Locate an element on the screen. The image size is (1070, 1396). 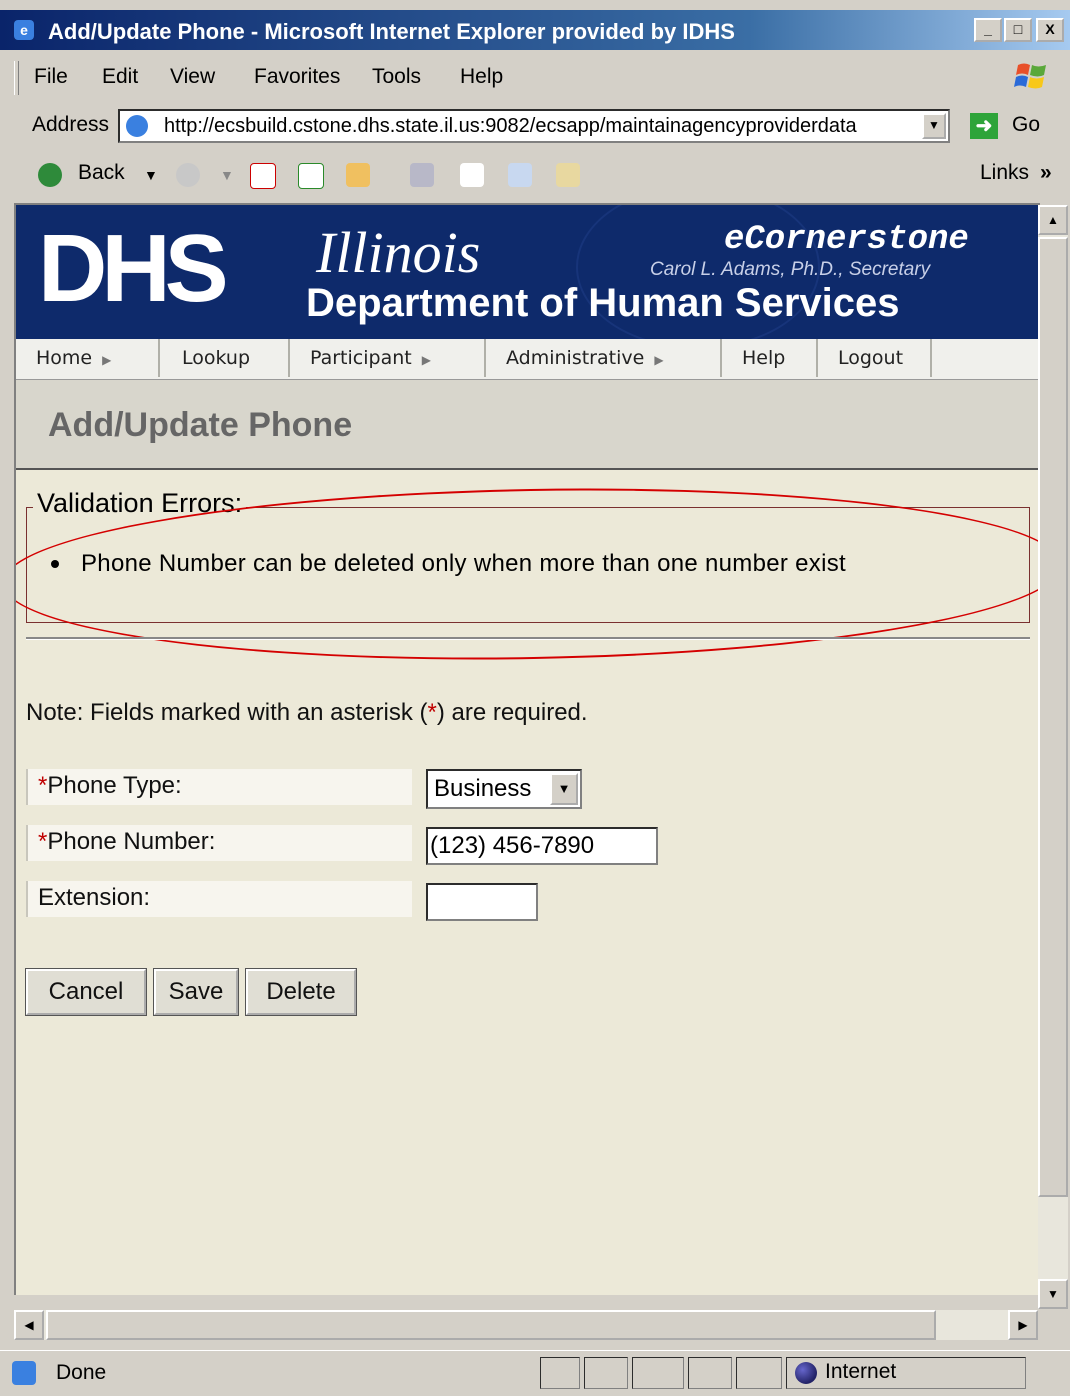
note-suffix: ) are required. is located at coordinates (512, 712).